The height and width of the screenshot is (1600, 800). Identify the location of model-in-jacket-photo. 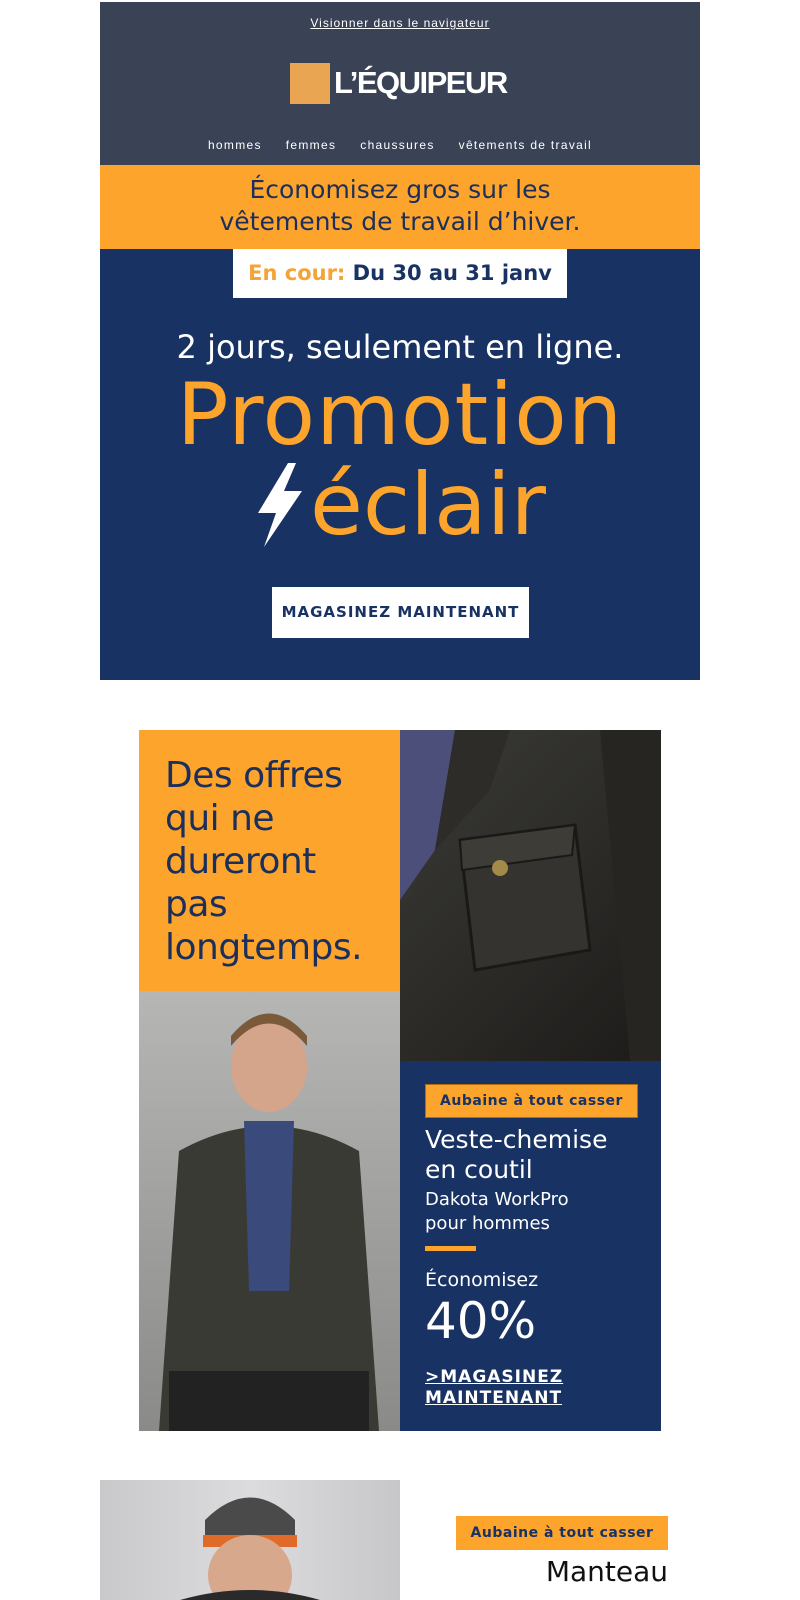
(269, 1211).